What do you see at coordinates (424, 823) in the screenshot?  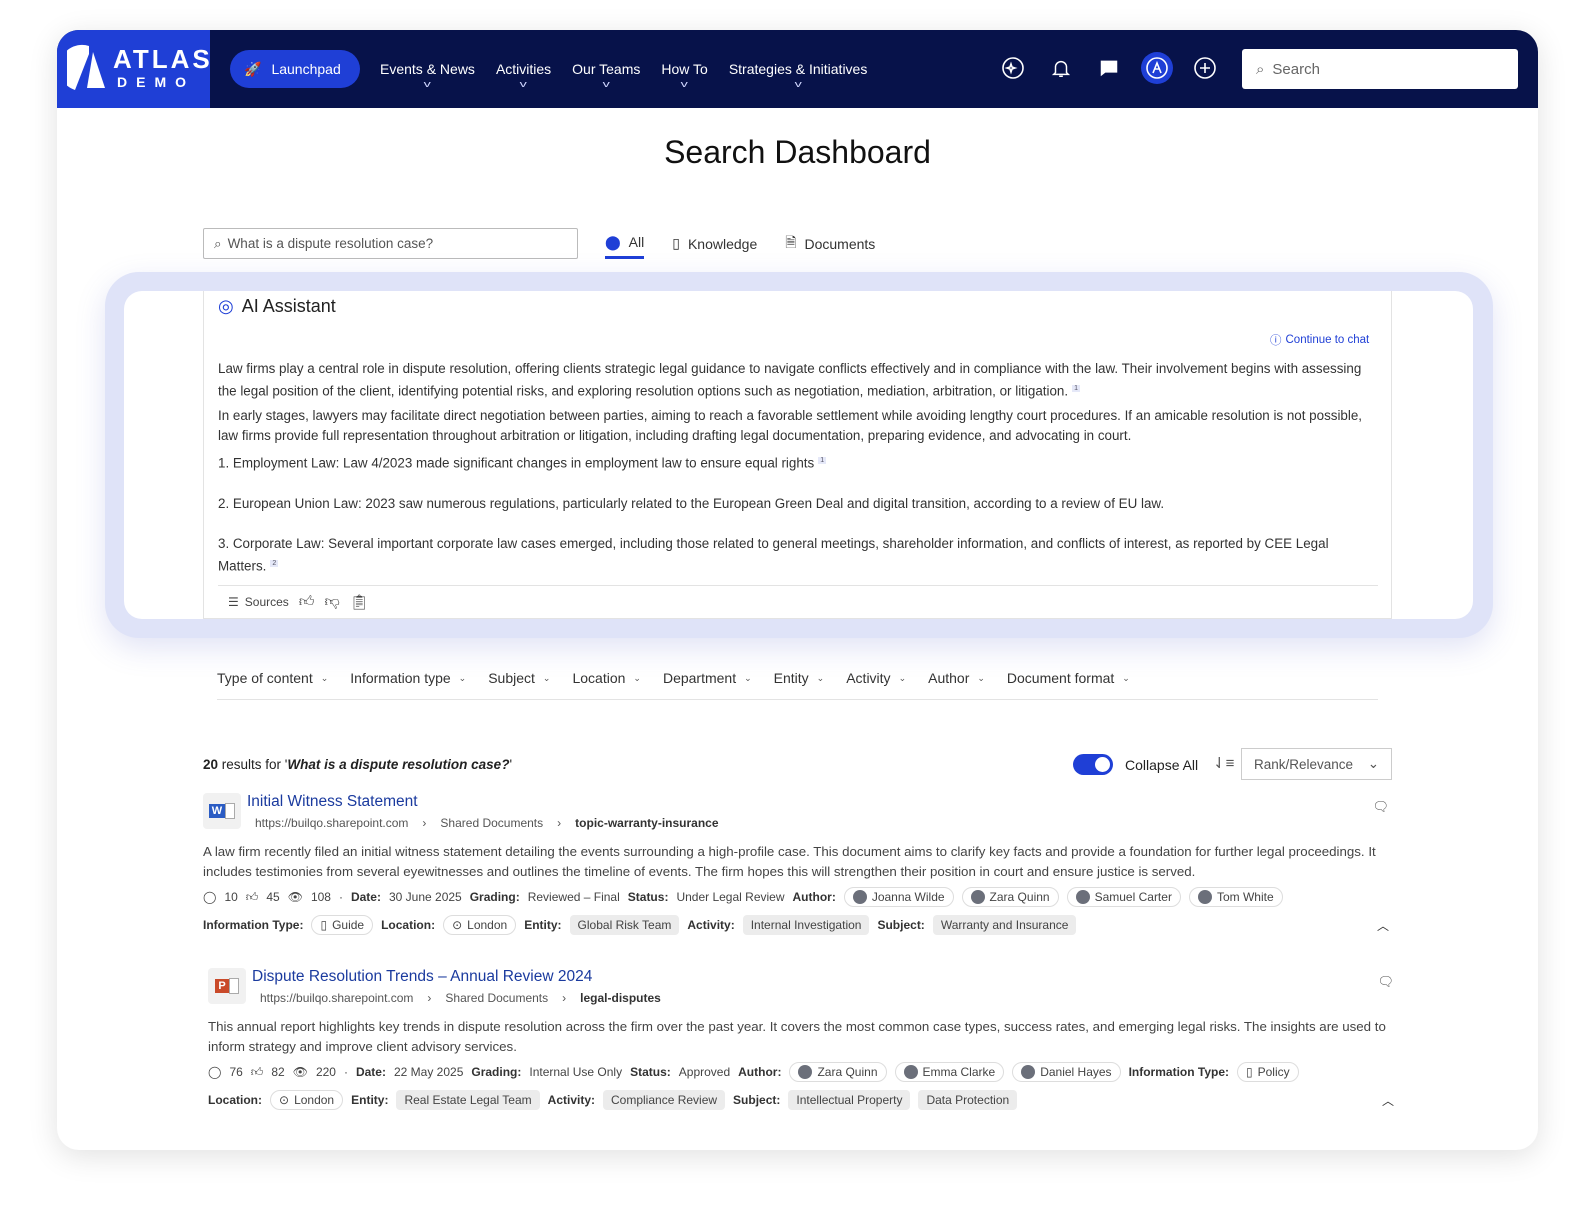 I see `chevron-right-icon: ›` at bounding box center [424, 823].